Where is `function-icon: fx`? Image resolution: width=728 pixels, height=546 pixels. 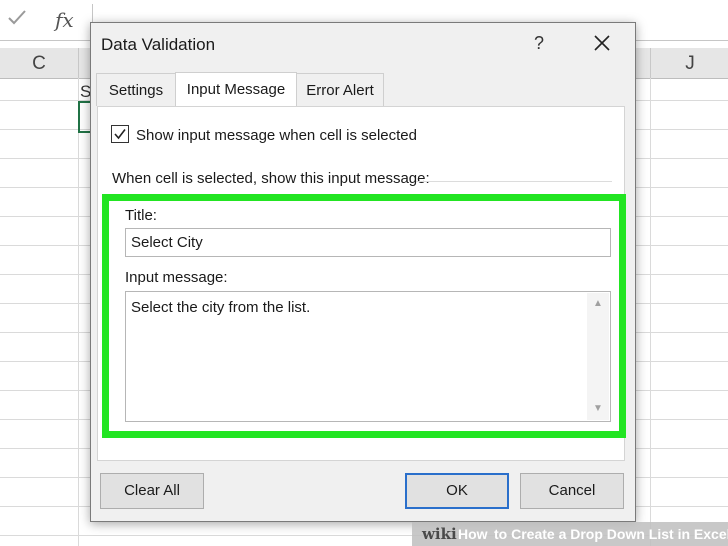
function-icon: fx is located at coordinates (64, 20).